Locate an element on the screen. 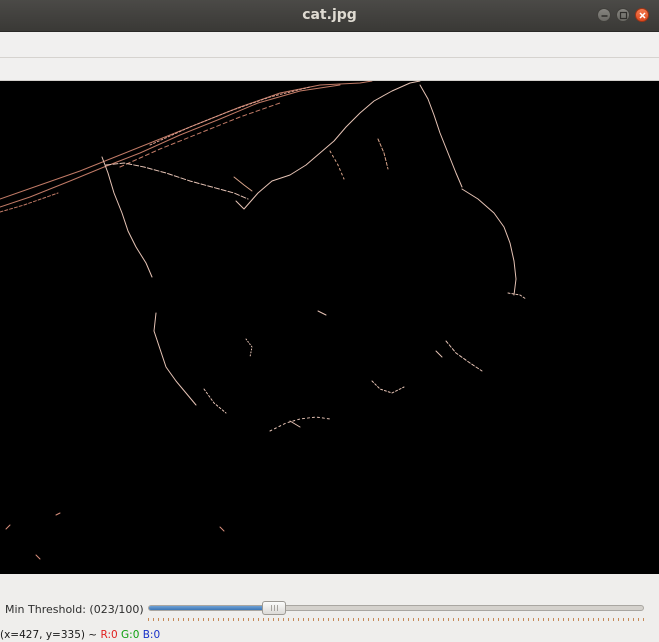 Image resolution: width=659 pixels, height=642 pixels. minimize-icon is located at coordinates (604, 16).